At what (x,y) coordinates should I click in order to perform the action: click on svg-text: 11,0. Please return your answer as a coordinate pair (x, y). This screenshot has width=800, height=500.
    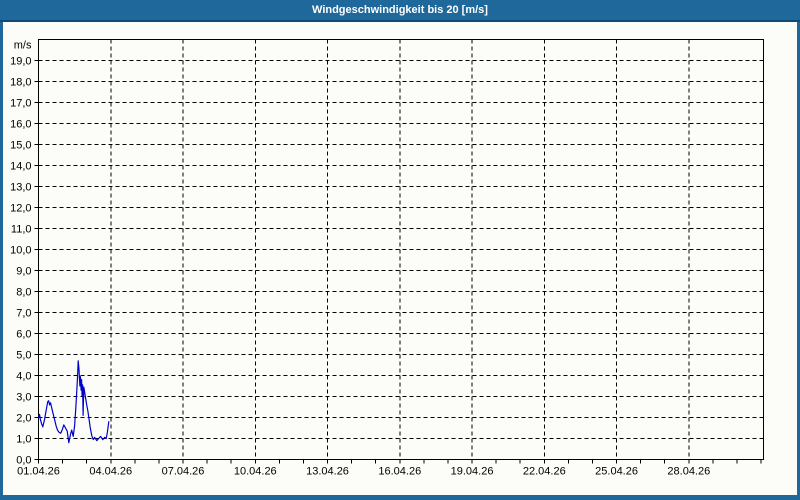
    Looking at the image, I should click on (21, 230).